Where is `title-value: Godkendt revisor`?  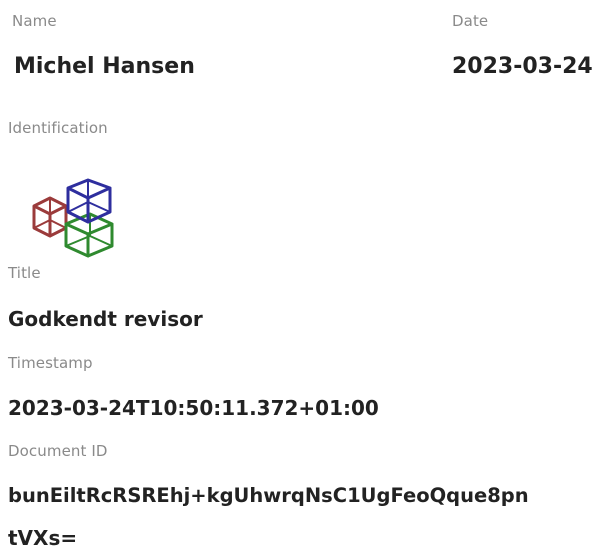
title-value: Godkendt revisor is located at coordinates (105, 319).